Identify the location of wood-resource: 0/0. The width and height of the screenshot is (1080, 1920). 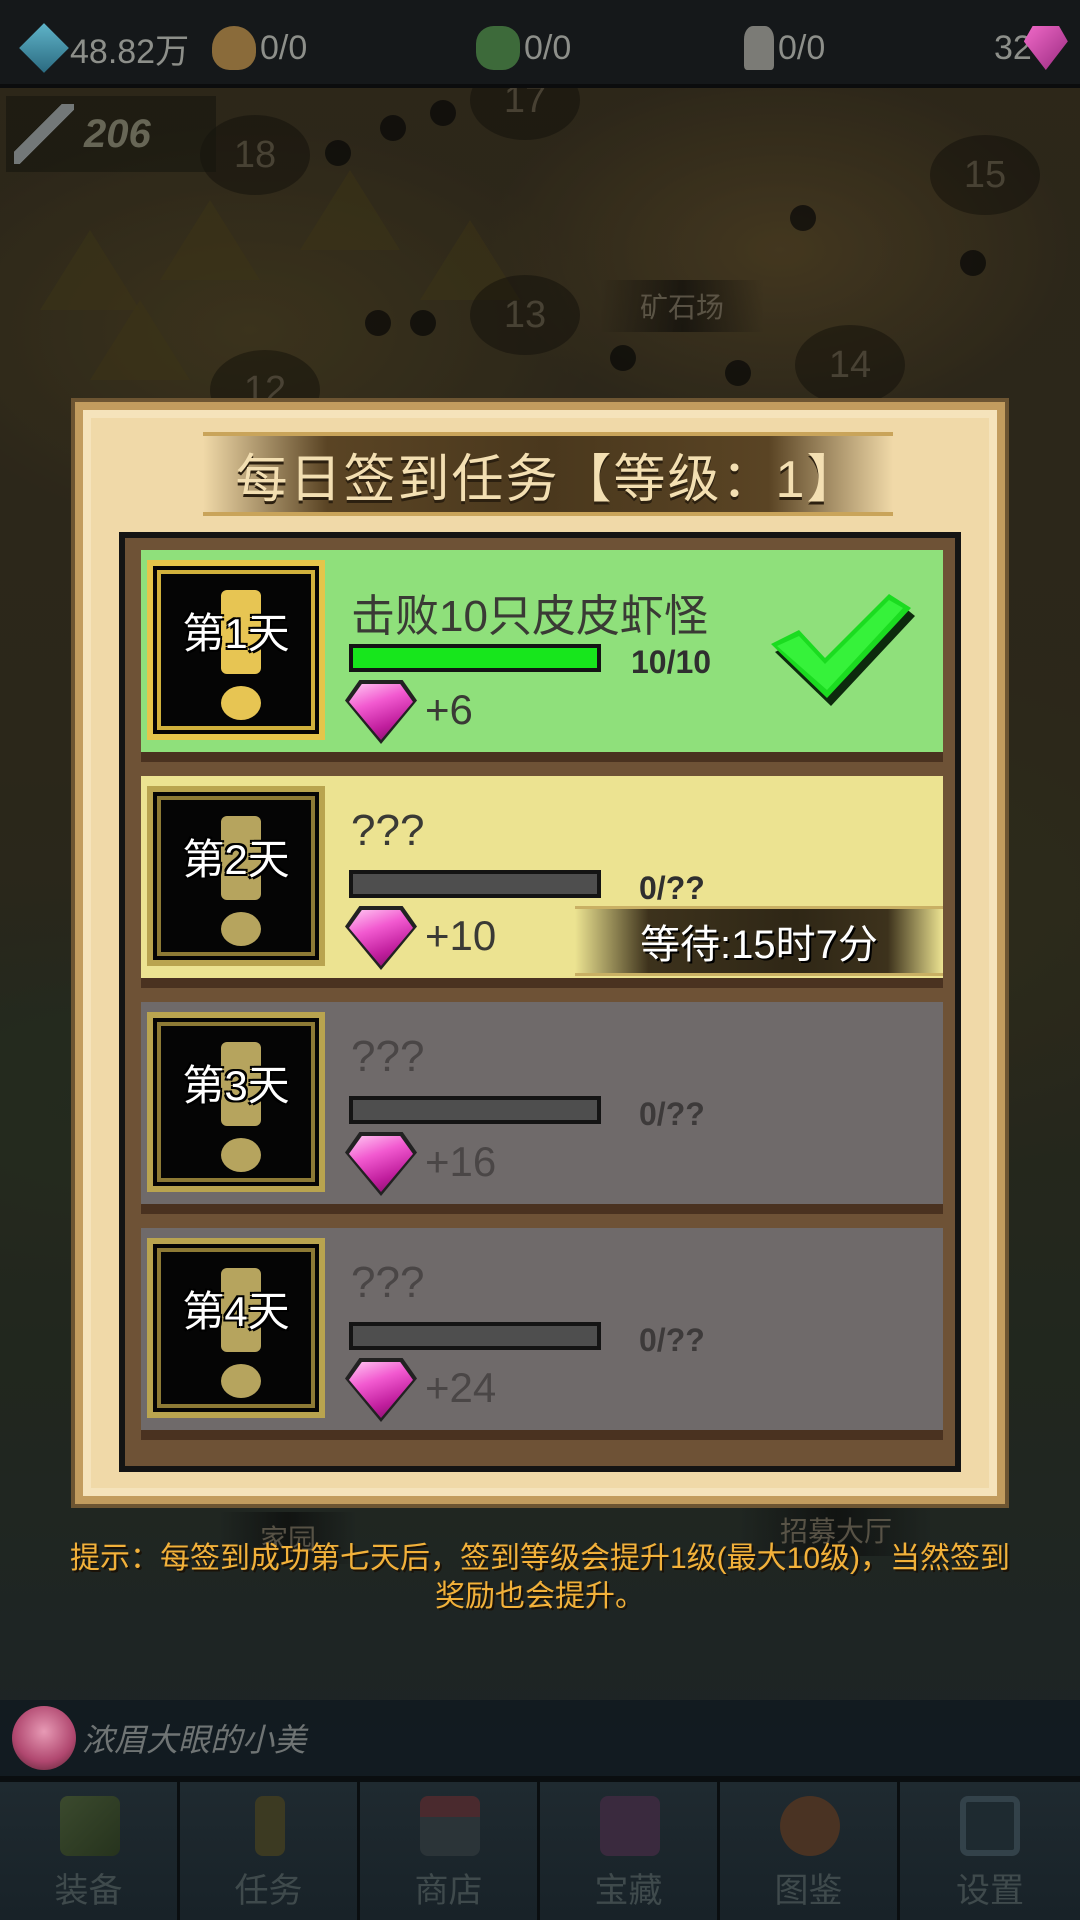
(523, 48).